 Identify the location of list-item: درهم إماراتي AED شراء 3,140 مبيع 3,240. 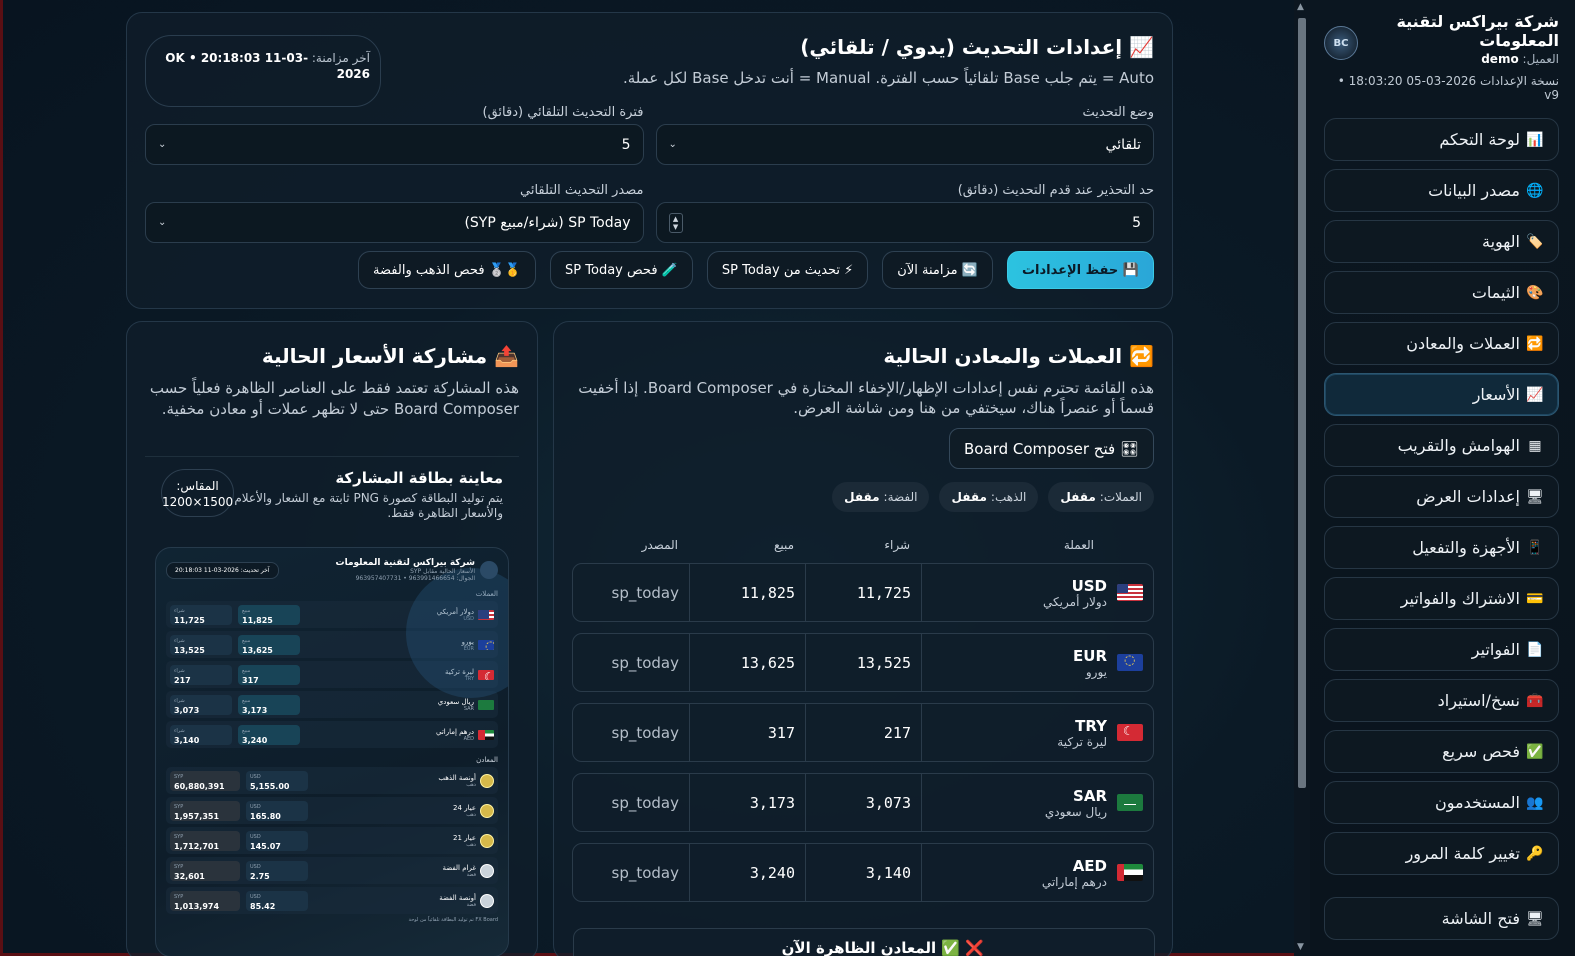
(332, 734).